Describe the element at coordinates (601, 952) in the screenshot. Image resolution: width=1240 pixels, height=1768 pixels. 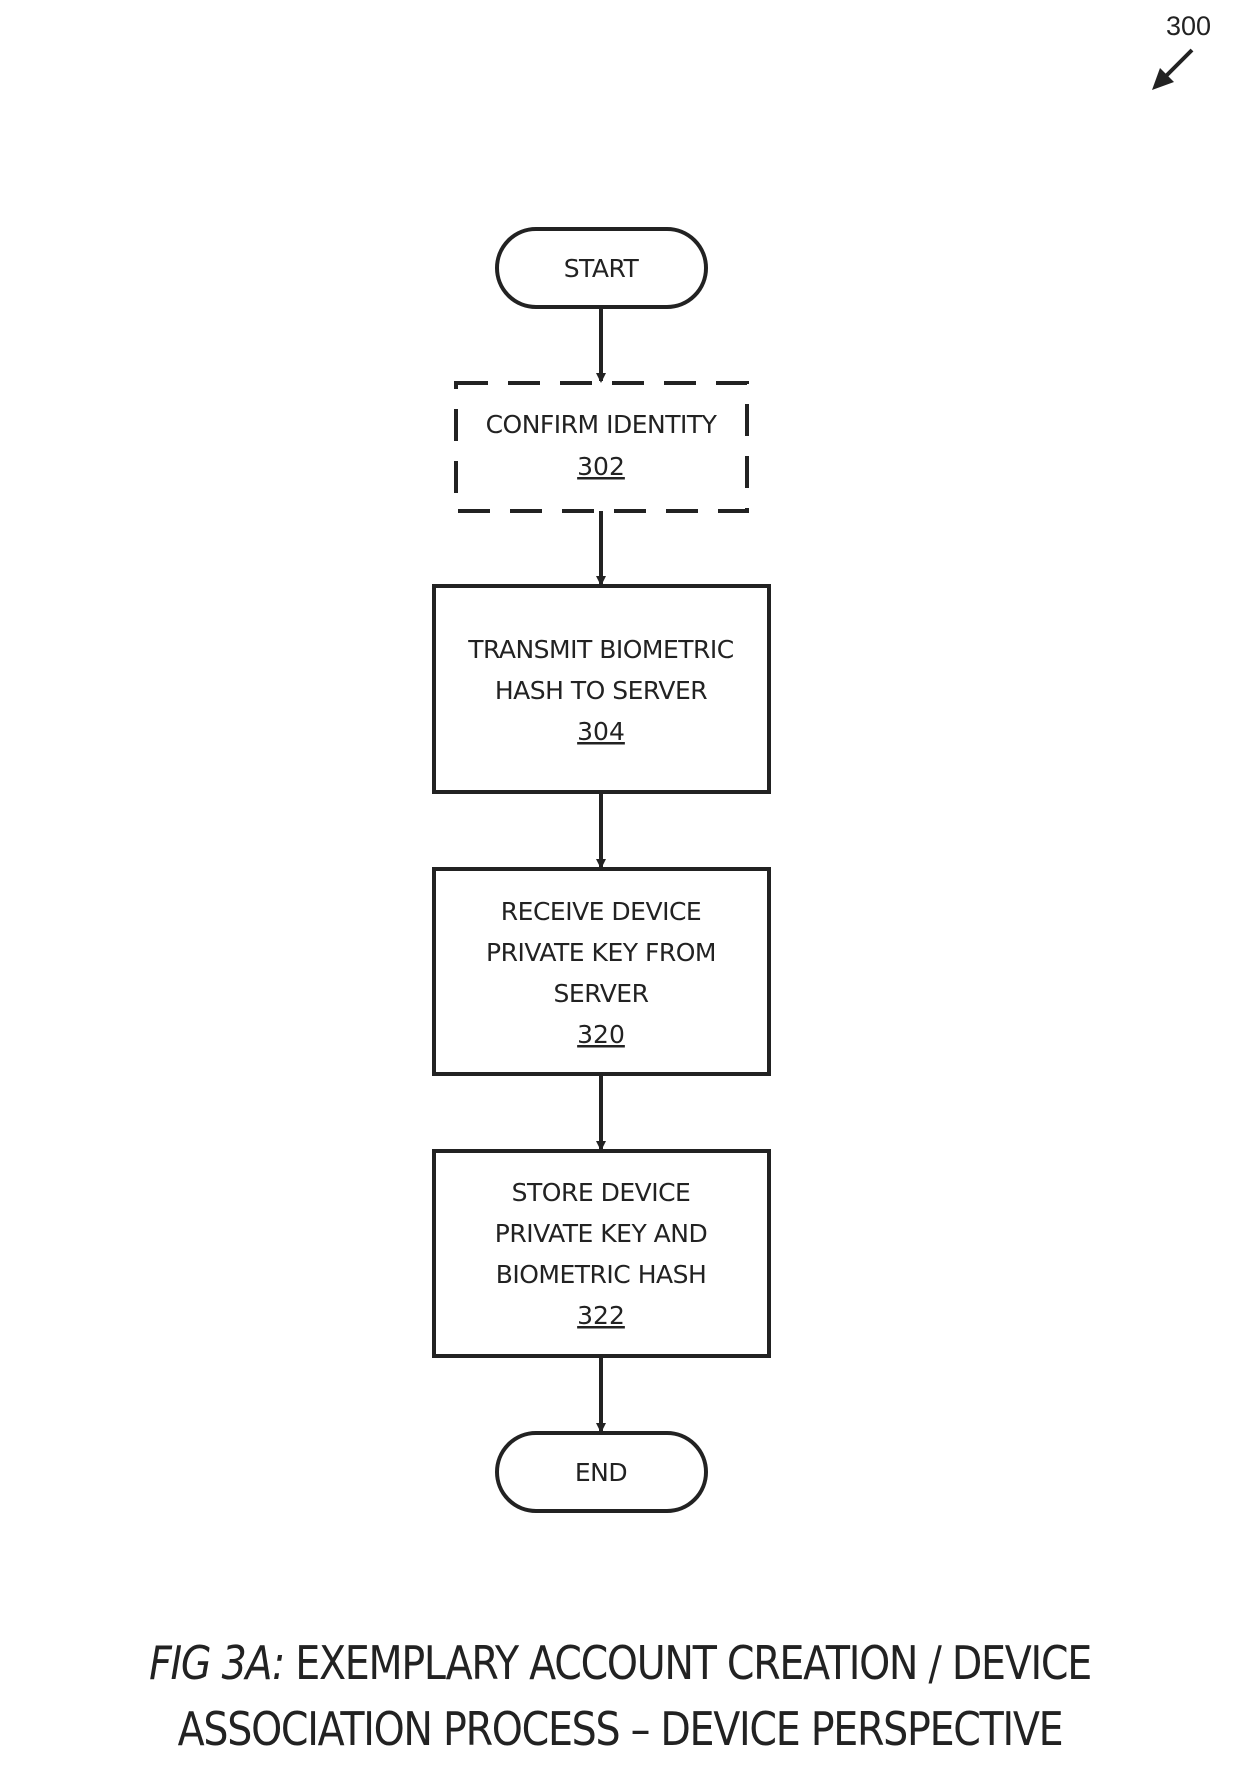
I see `step-label-line: PRIVATE KEY FROM` at that location.